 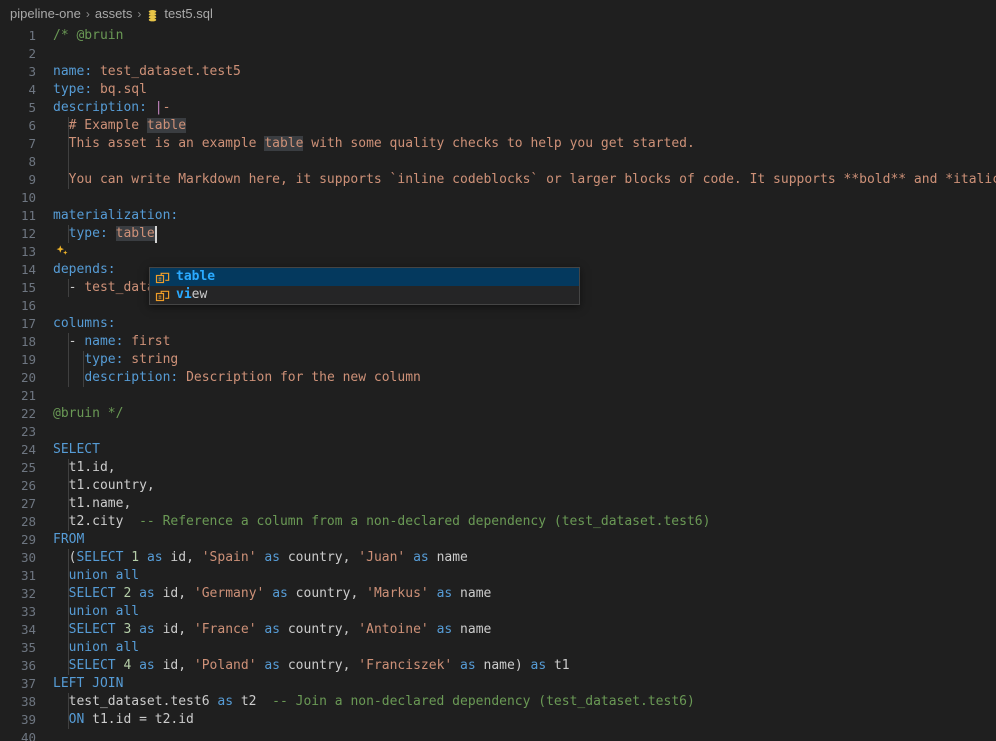 What do you see at coordinates (498, 432) in the screenshot?
I see `code-line: 23` at bounding box center [498, 432].